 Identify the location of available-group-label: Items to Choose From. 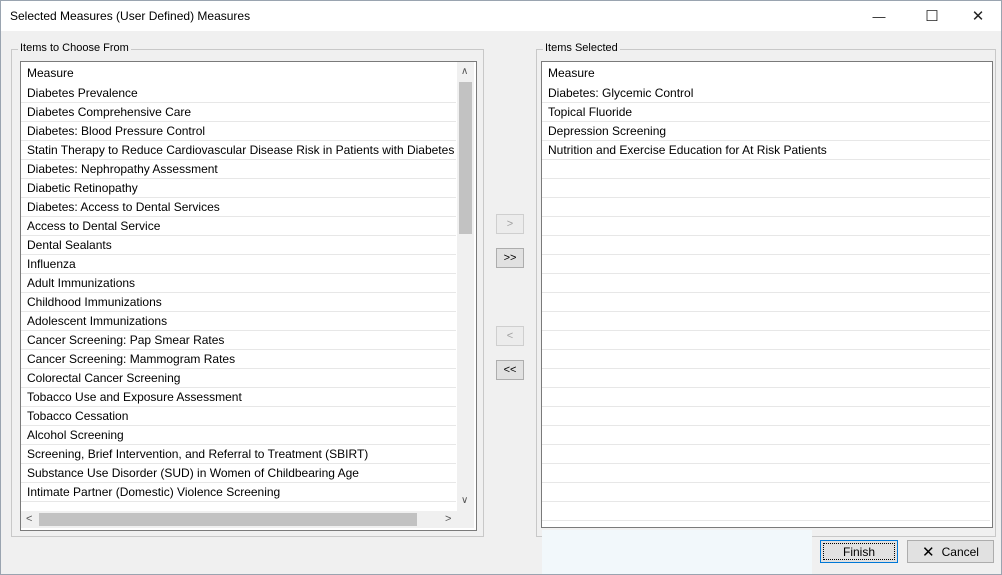
(74, 48).